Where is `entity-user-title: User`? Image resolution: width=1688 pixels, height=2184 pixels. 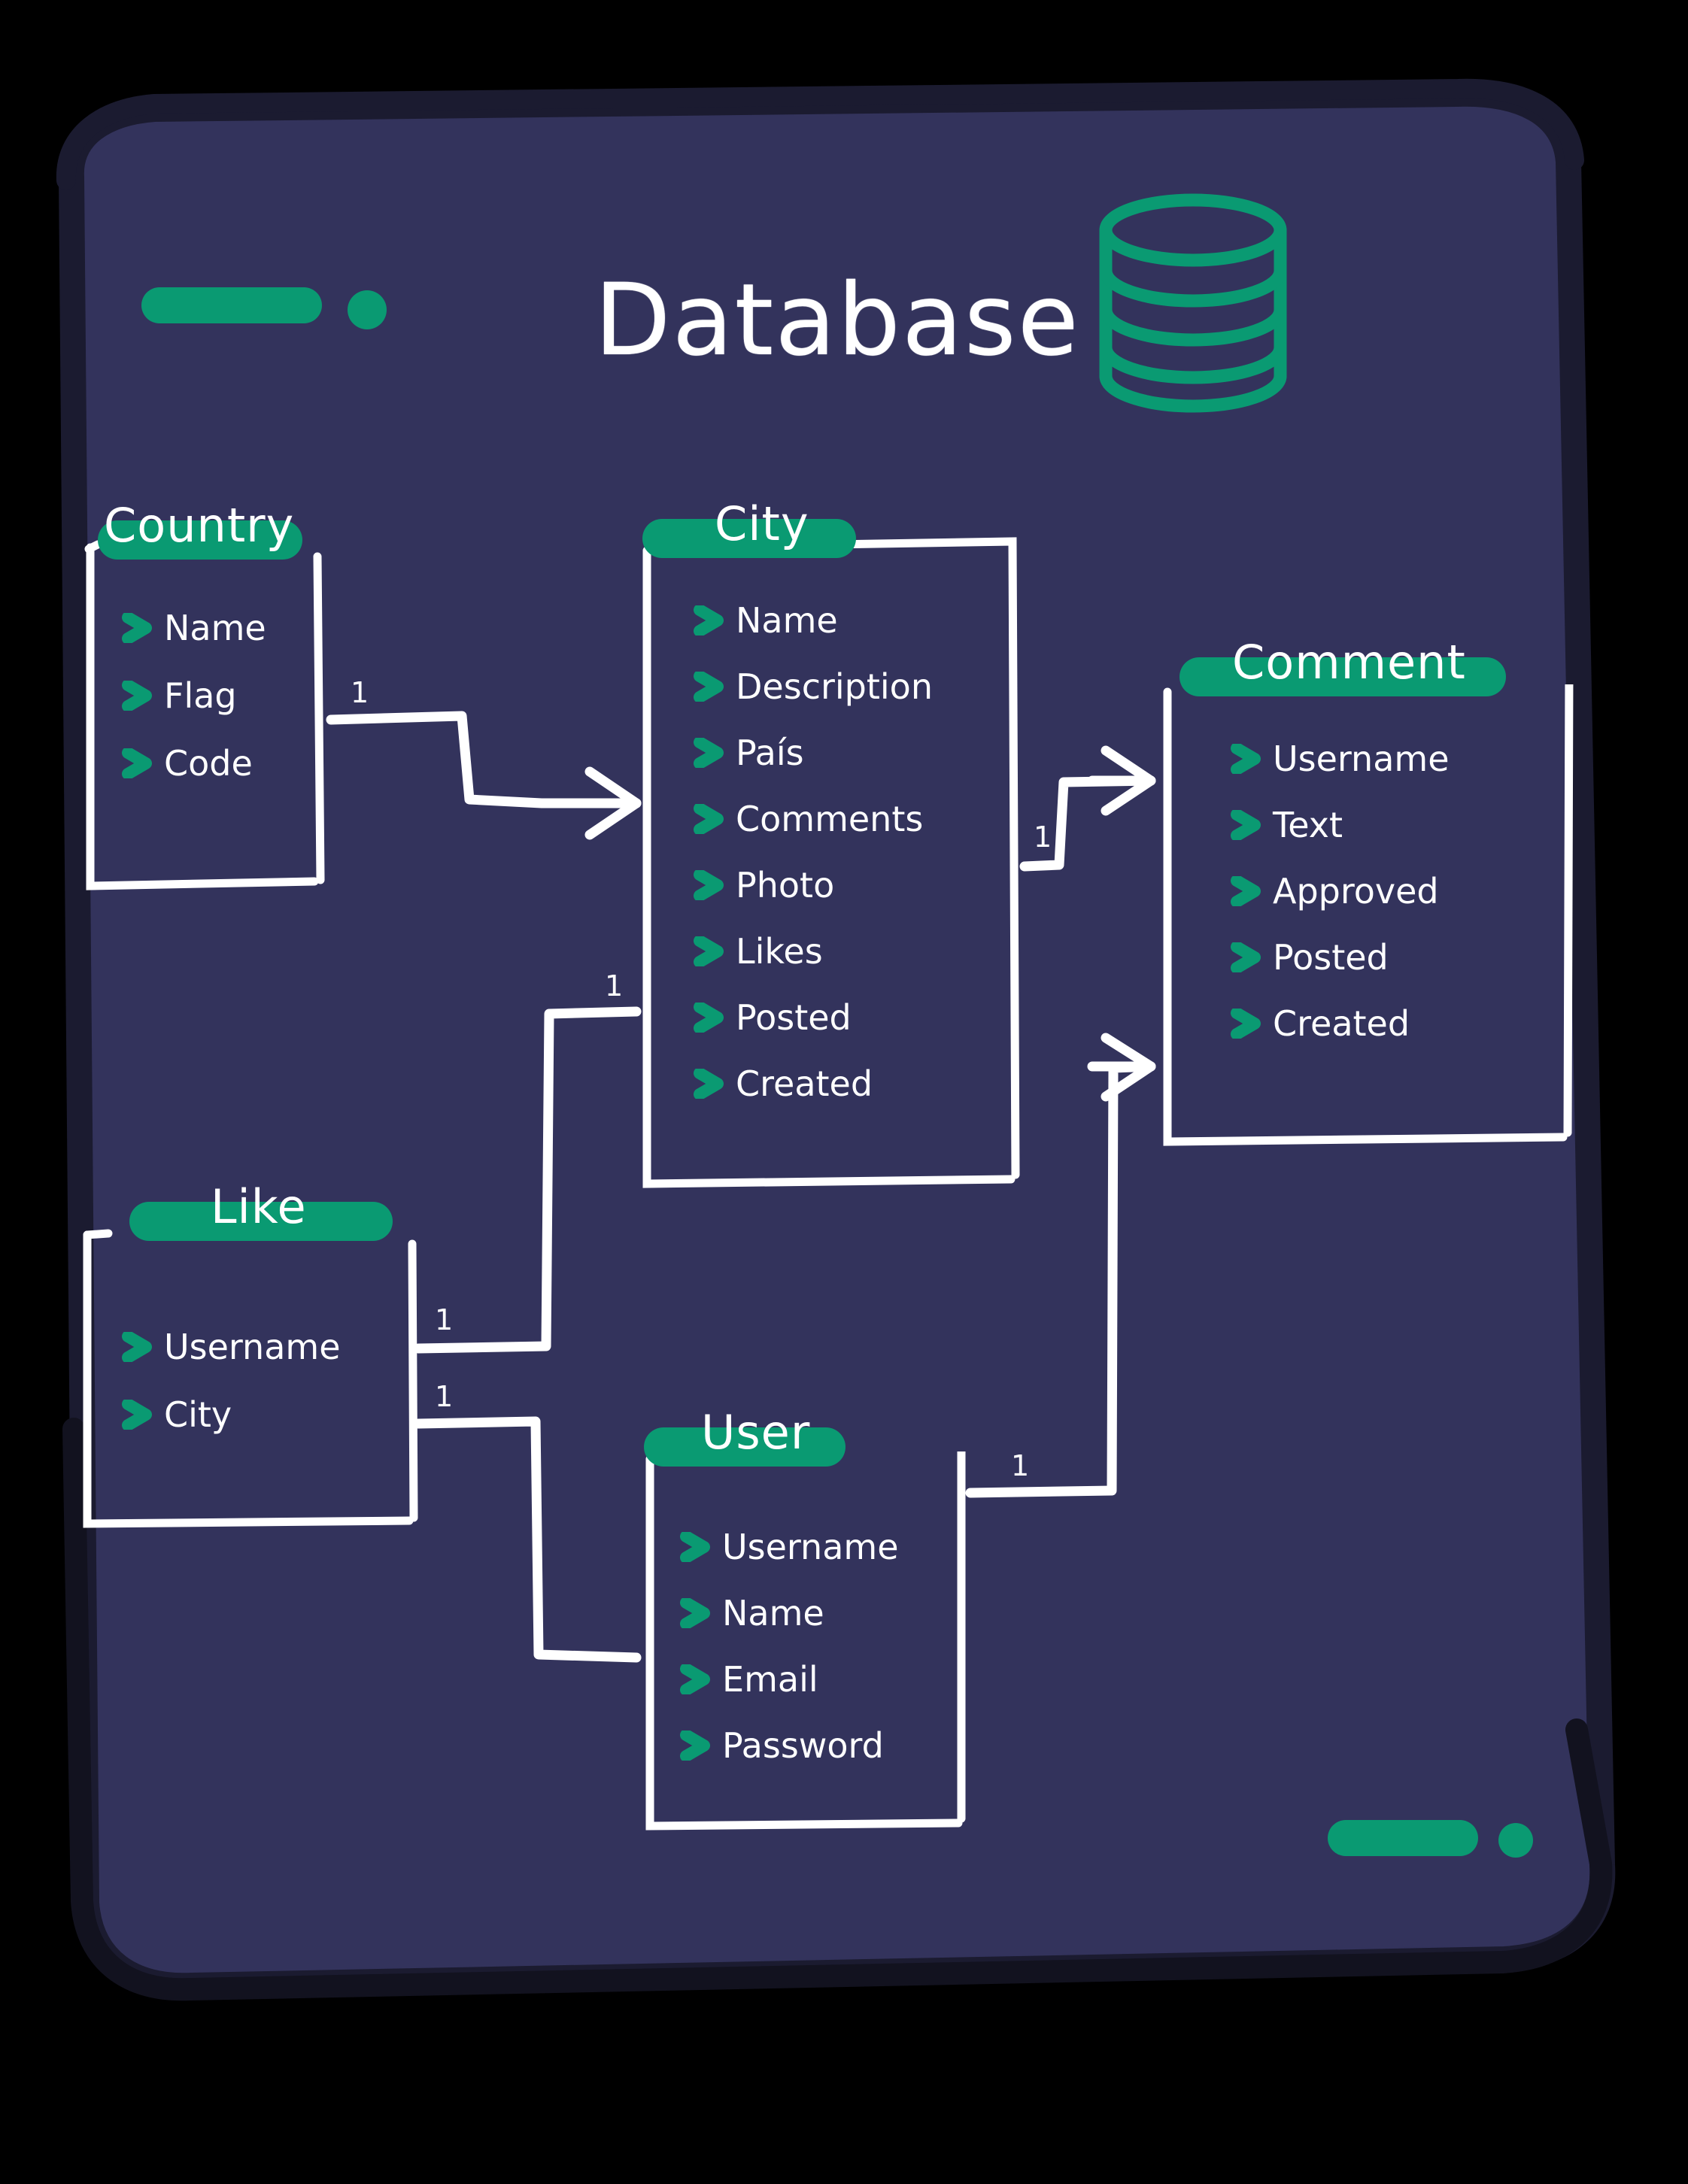 entity-user-title: User is located at coordinates (756, 1432).